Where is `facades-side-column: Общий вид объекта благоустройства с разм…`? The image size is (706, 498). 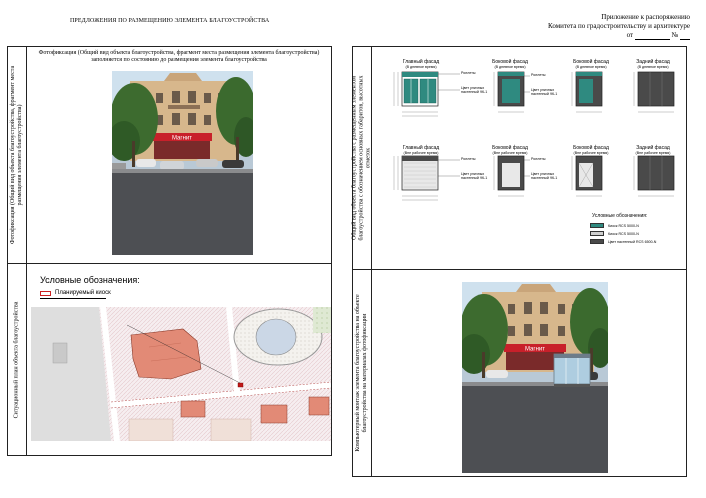
facades-side-column: Общий вид объекта благоустройства с разм… is located at coordinates (362, 158).